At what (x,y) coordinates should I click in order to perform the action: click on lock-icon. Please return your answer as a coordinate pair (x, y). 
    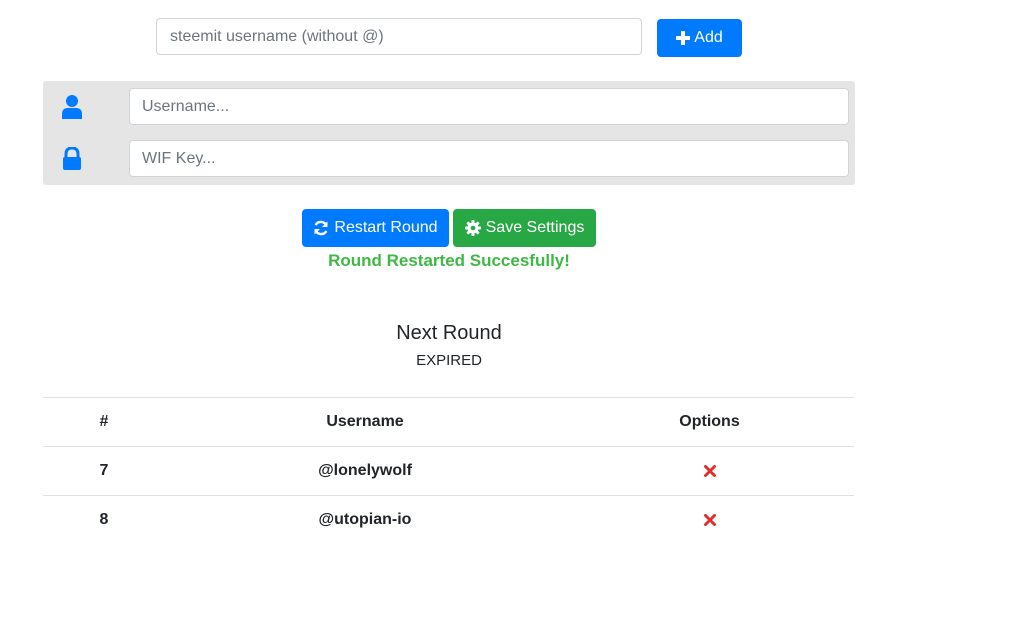
    Looking at the image, I should click on (72, 158).